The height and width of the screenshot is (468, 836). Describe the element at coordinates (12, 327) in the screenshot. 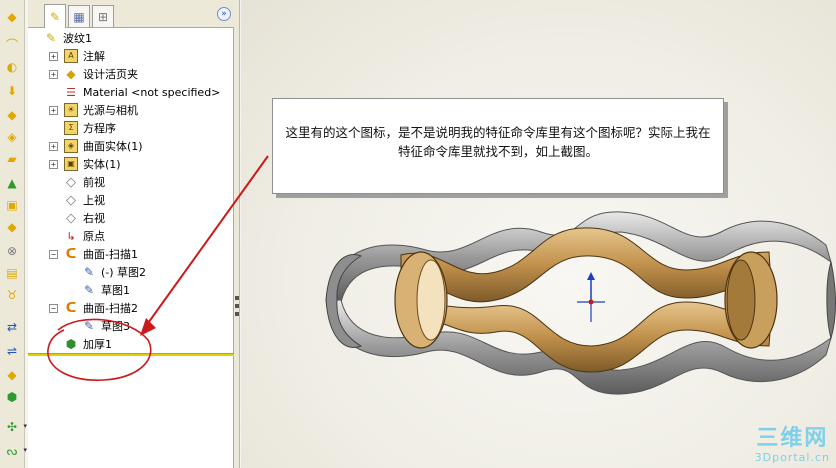

I see `flex-icon: ⇄` at that location.